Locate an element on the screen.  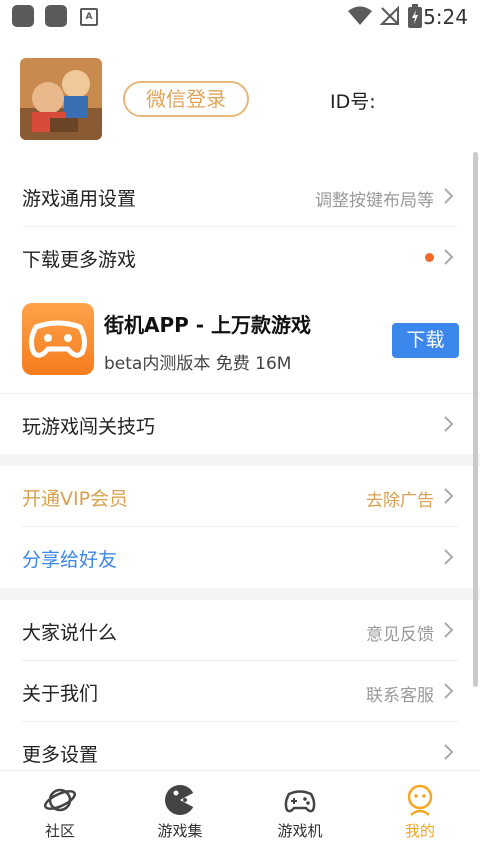
app-title: 街机APP - 上万款游戏 is located at coordinates (208, 325).